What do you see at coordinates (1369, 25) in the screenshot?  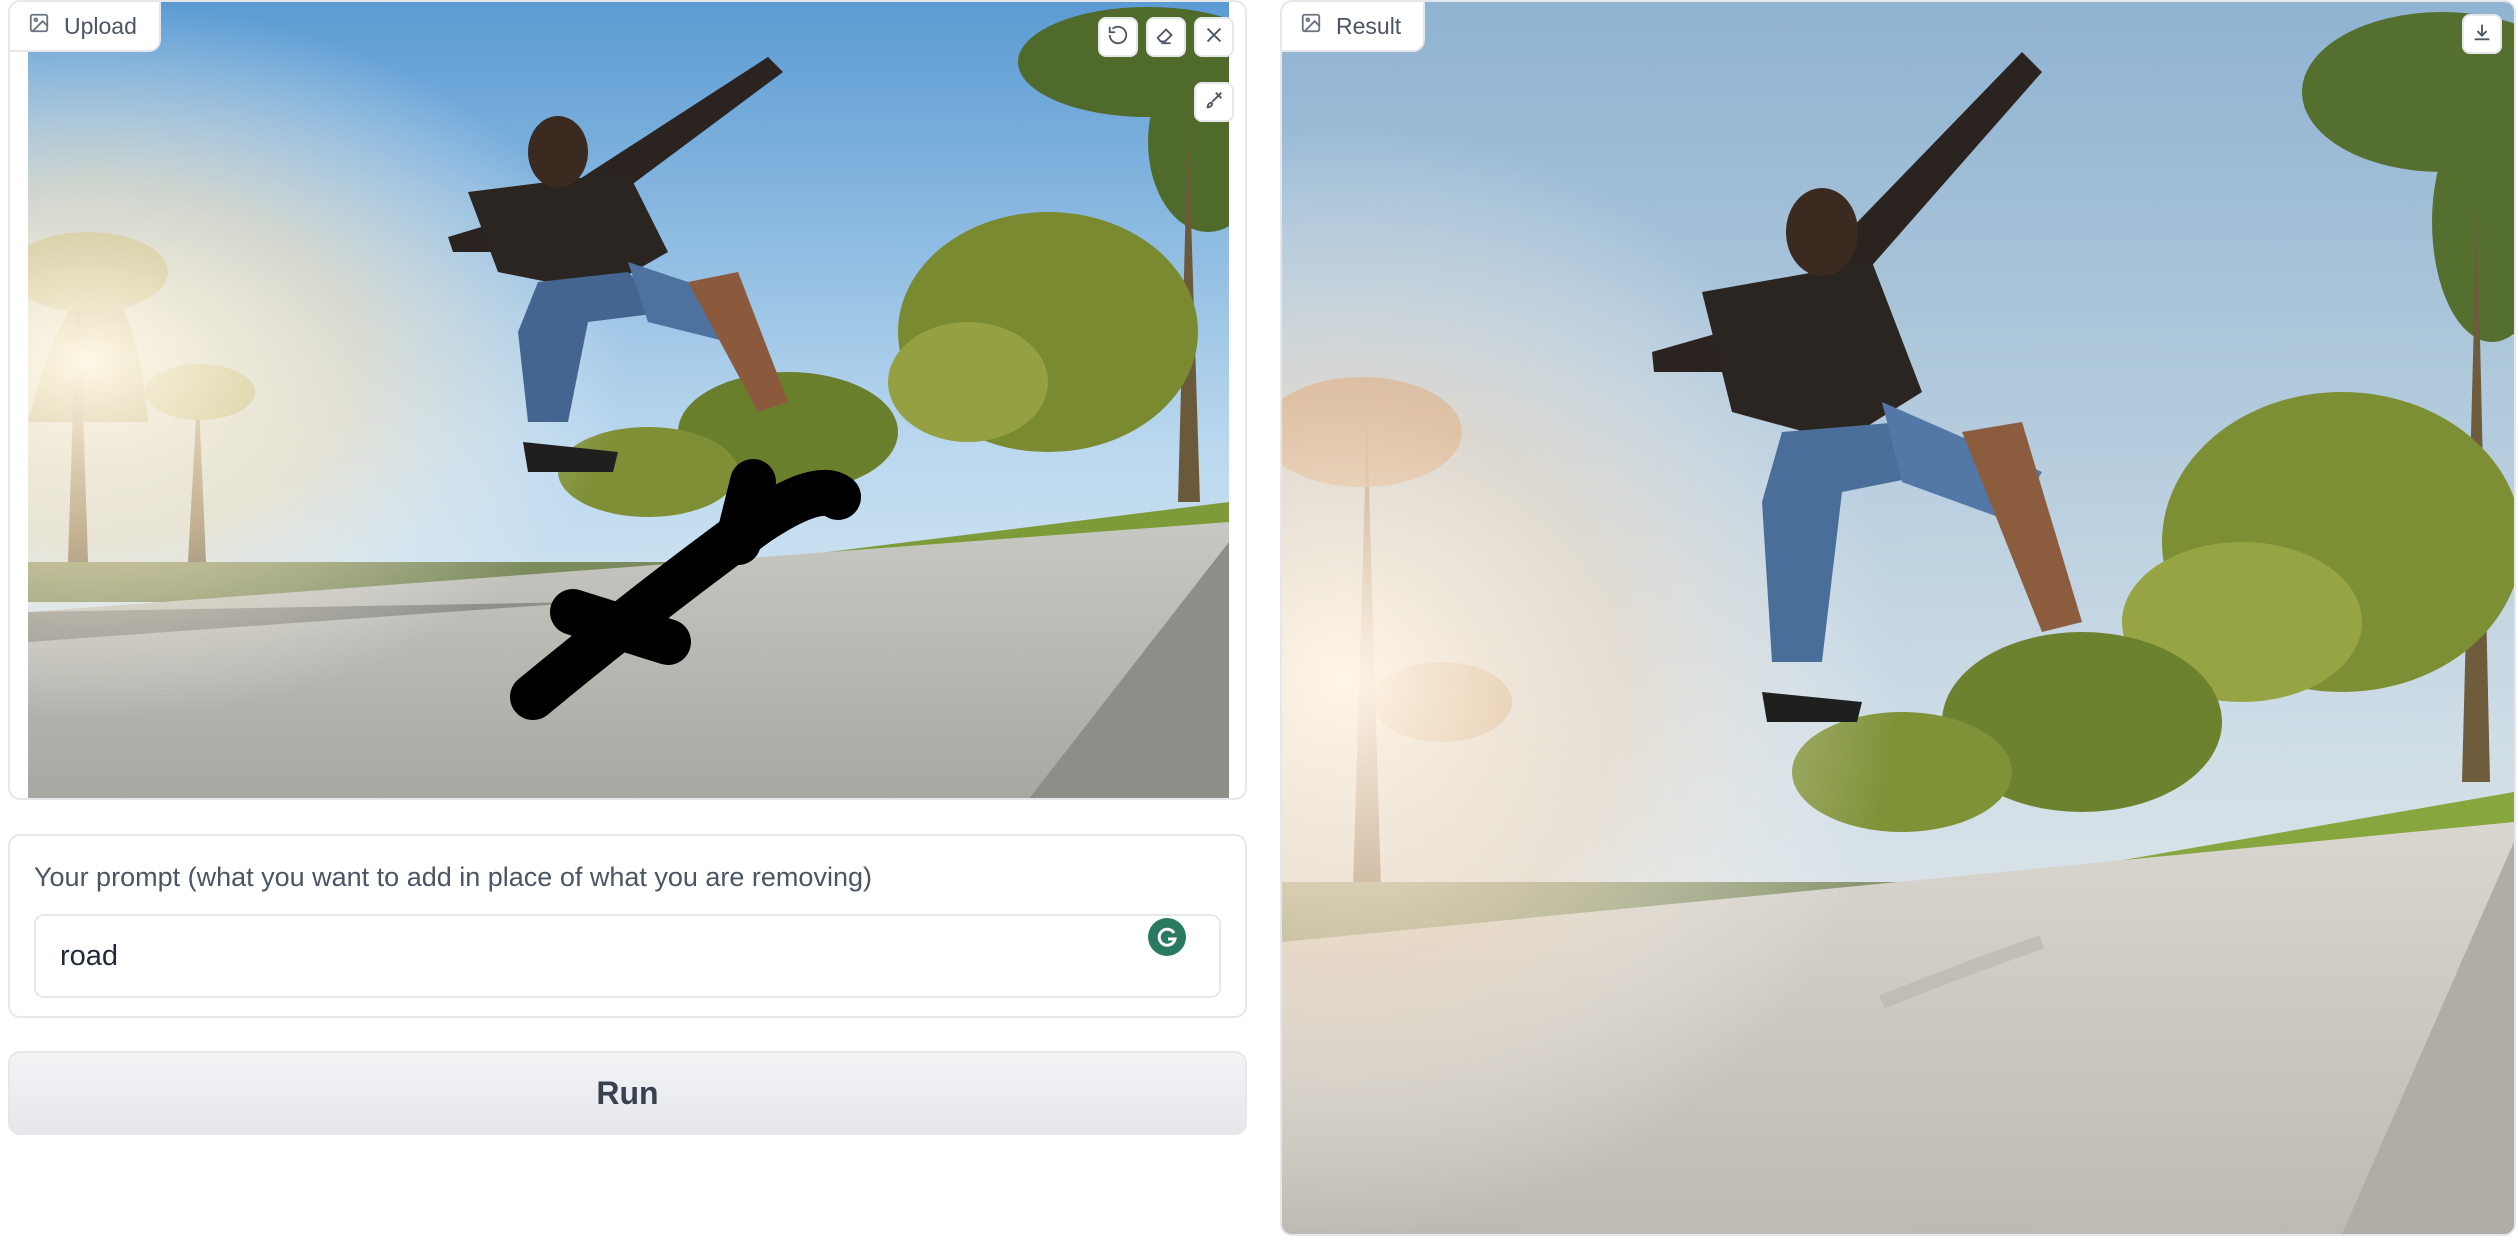 I see `result-label-text: Result` at bounding box center [1369, 25].